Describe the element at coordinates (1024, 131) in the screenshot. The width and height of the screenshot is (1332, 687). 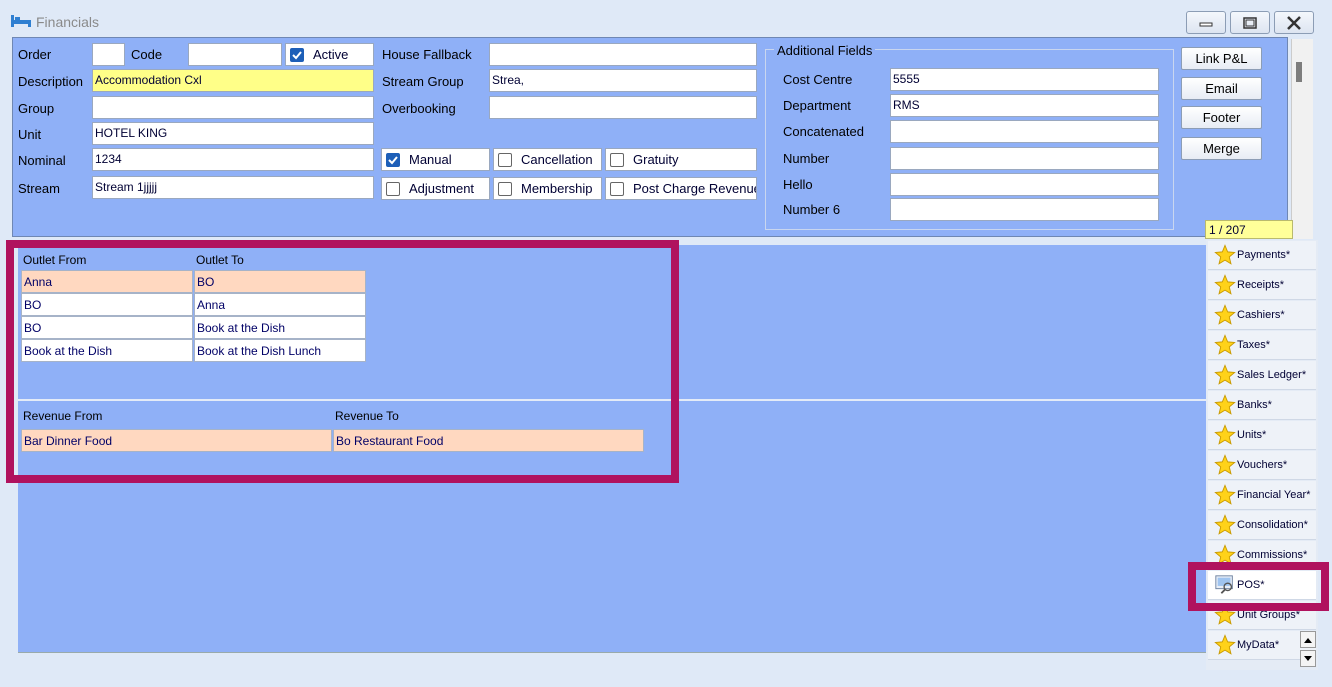
I see `concatenated-field` at that location.